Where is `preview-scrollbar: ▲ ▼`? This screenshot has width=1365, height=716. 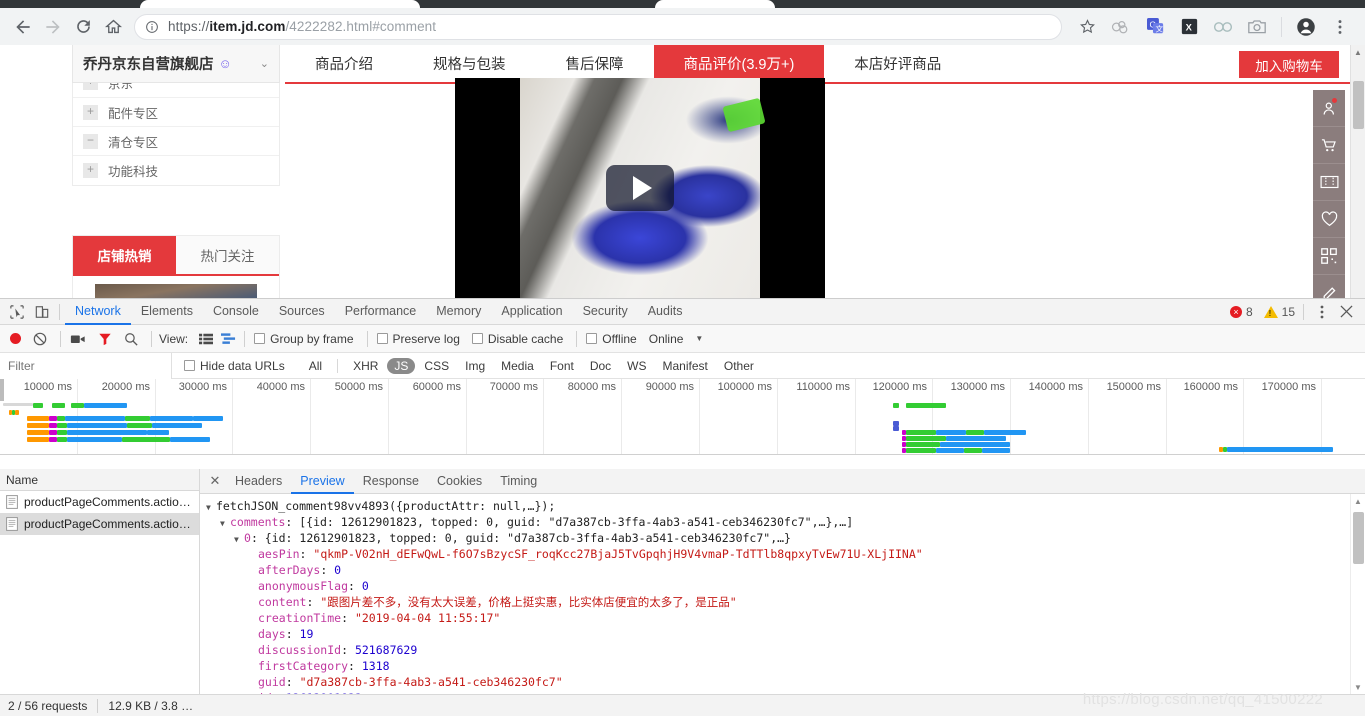 preview-scrollbar: ▲ ▼ is located at coordinates (1357, 594).